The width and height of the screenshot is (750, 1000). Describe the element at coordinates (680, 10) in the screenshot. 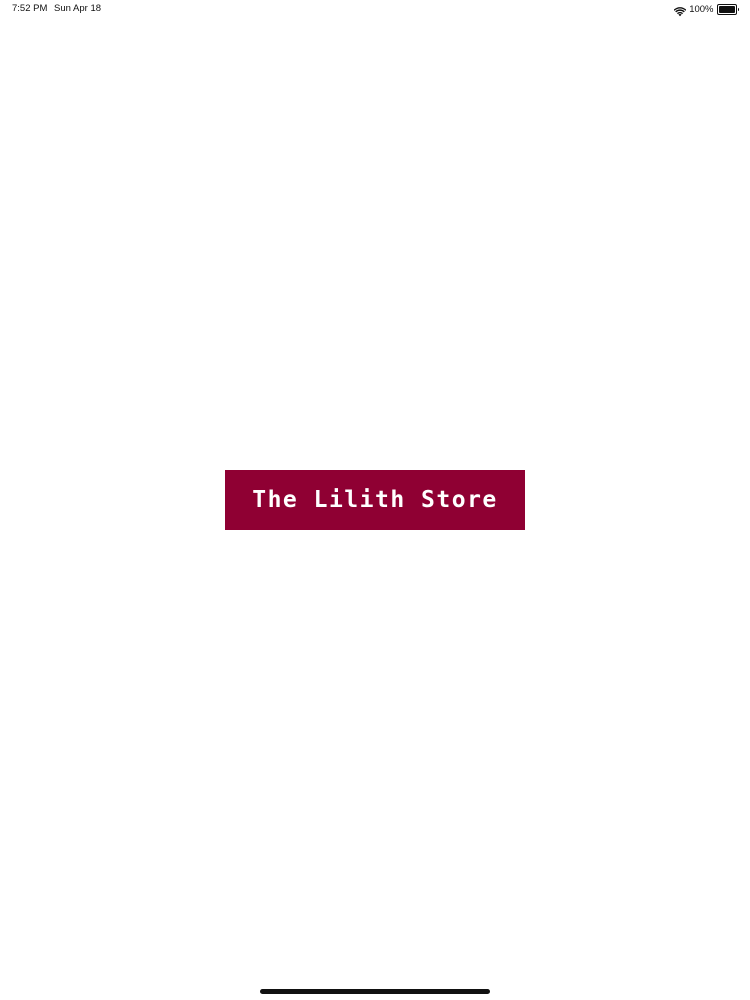

I see `wifi-icon` at that location.